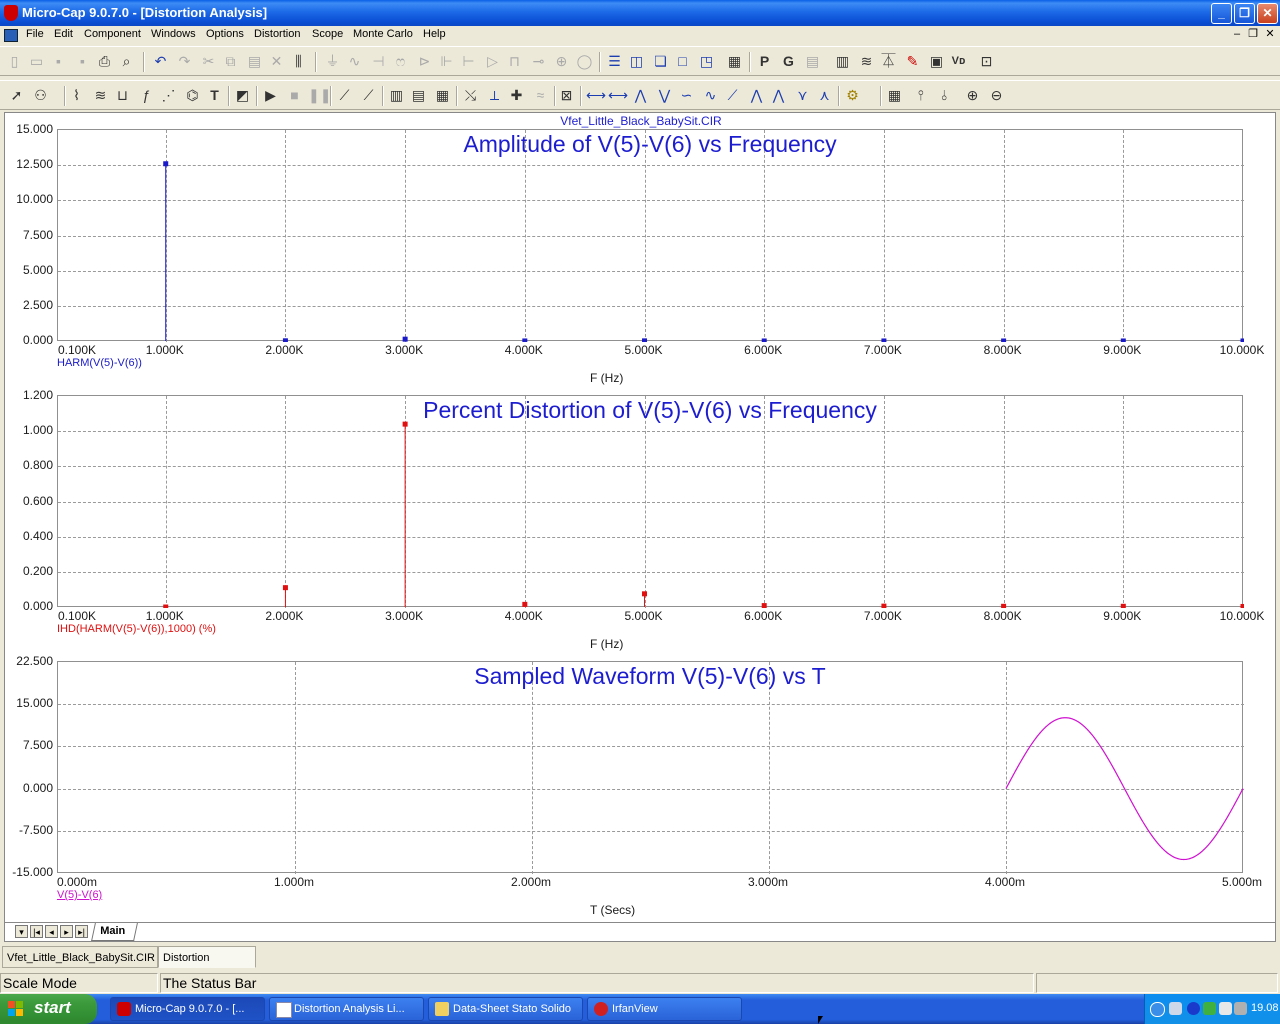  What do you see at coordinates (100, 95) in the screenshot?
I see `wave-add-icon: ≋` at bounding box center [100, 95].